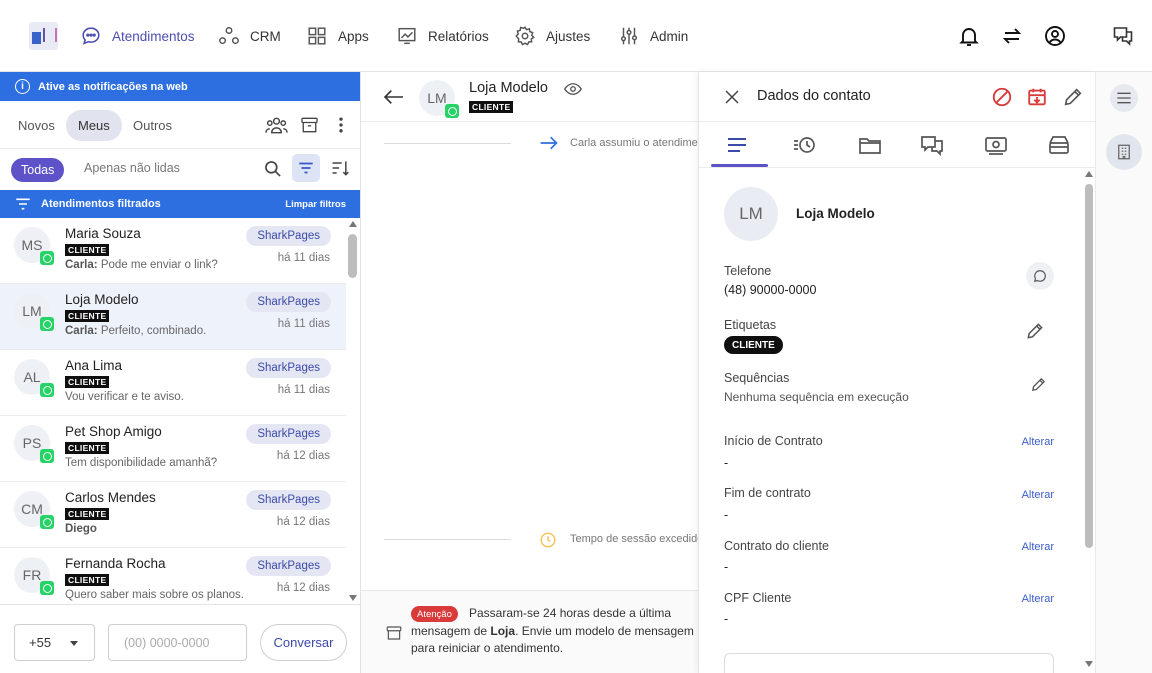 The width and height of the screenshot is (1152, 673). I want to click on tab-meus: Meus, so click(94, 125).